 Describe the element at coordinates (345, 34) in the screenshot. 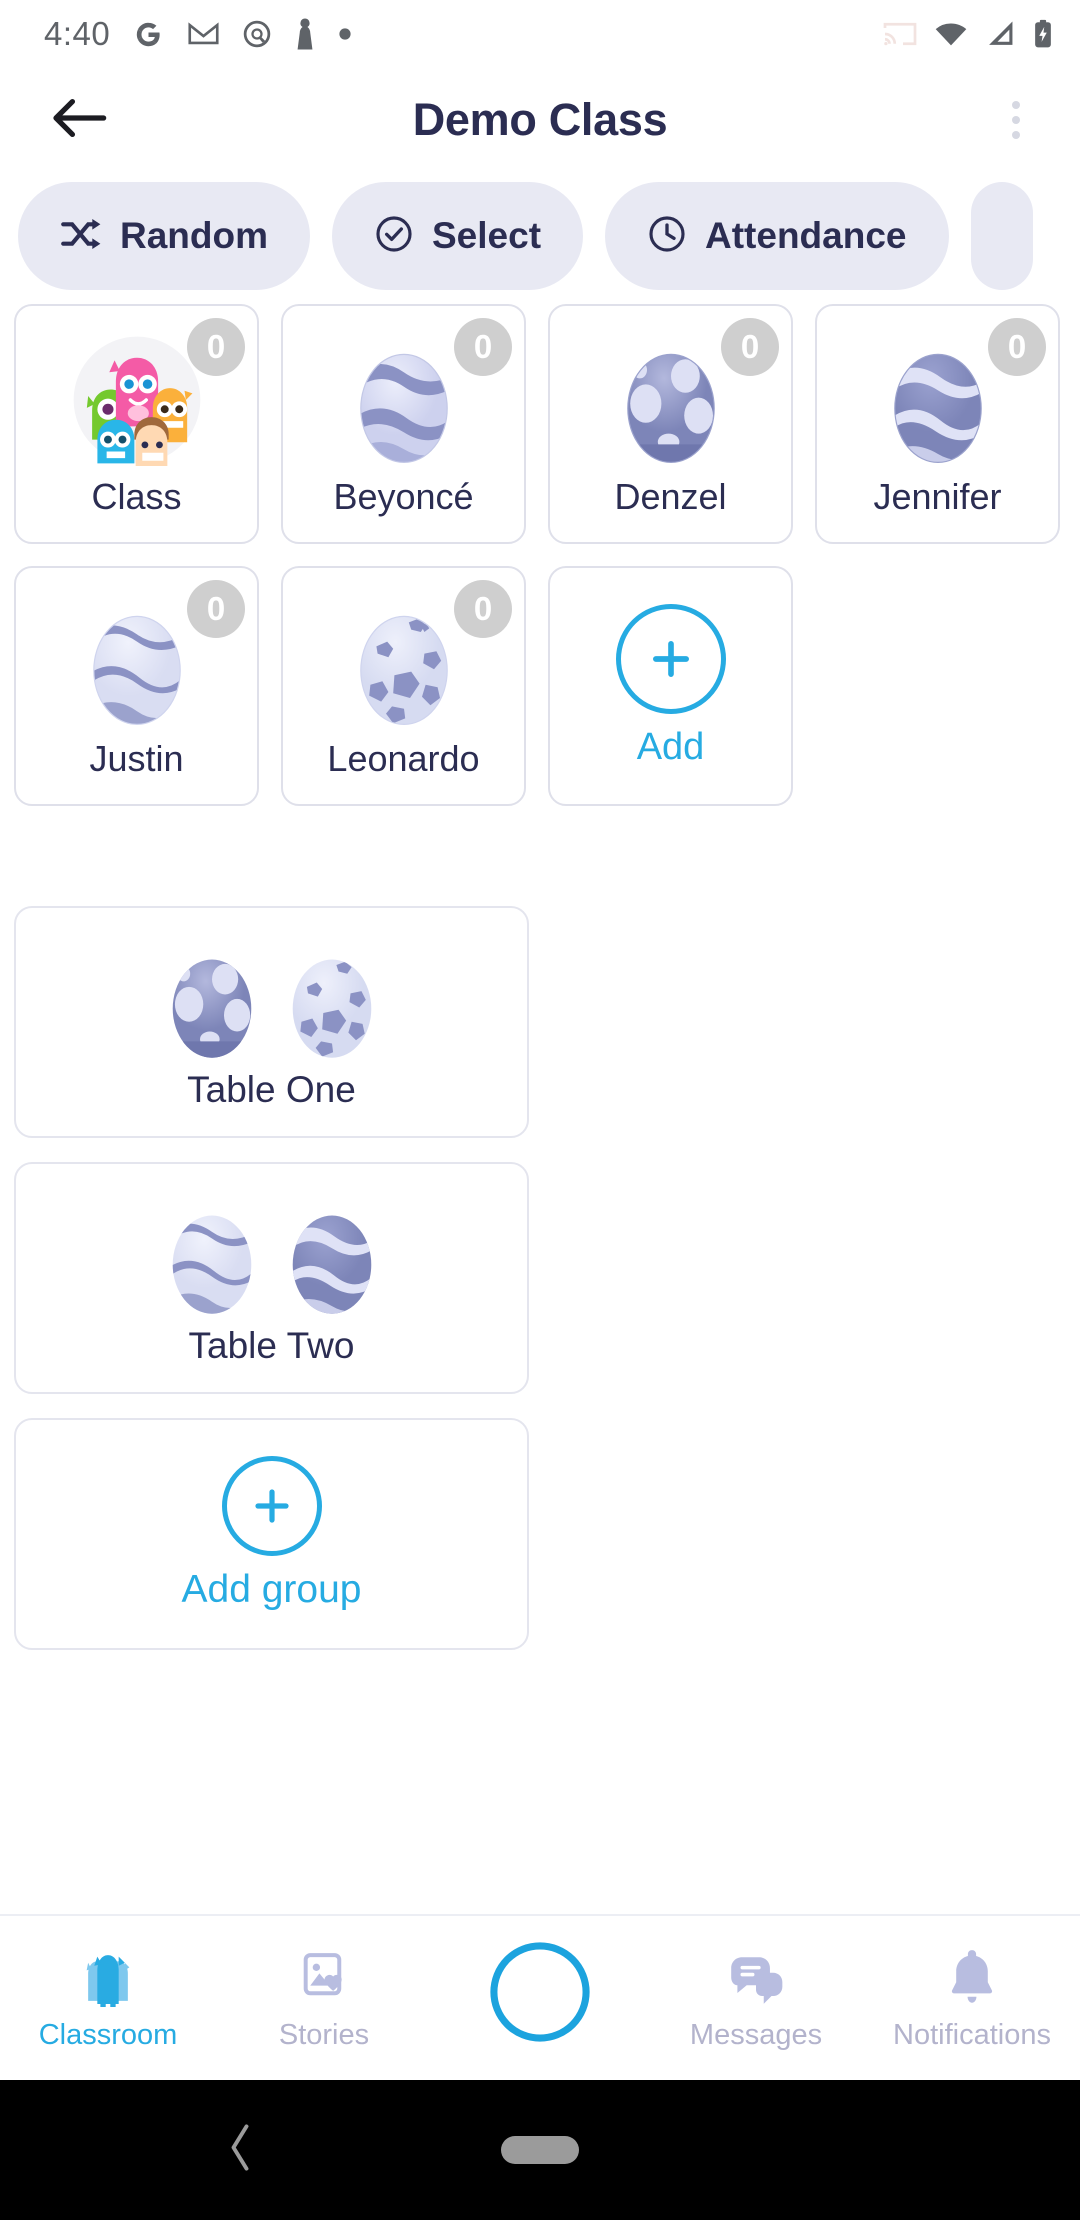

I see `dot-icon` at that location.